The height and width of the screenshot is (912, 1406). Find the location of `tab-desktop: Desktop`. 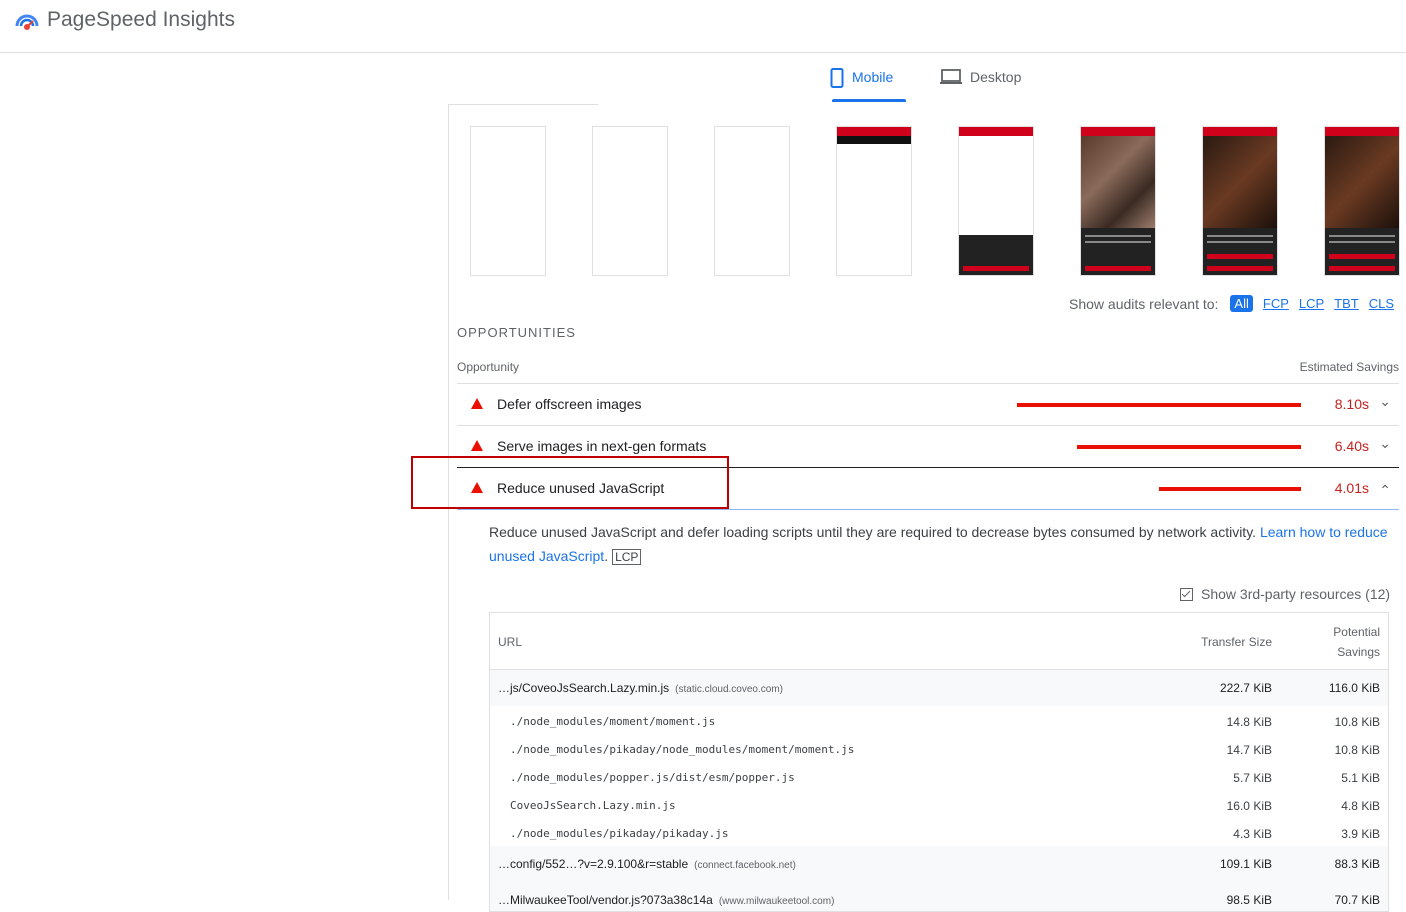

tab-desktop: Desktop is located at coordinates (995, 82).